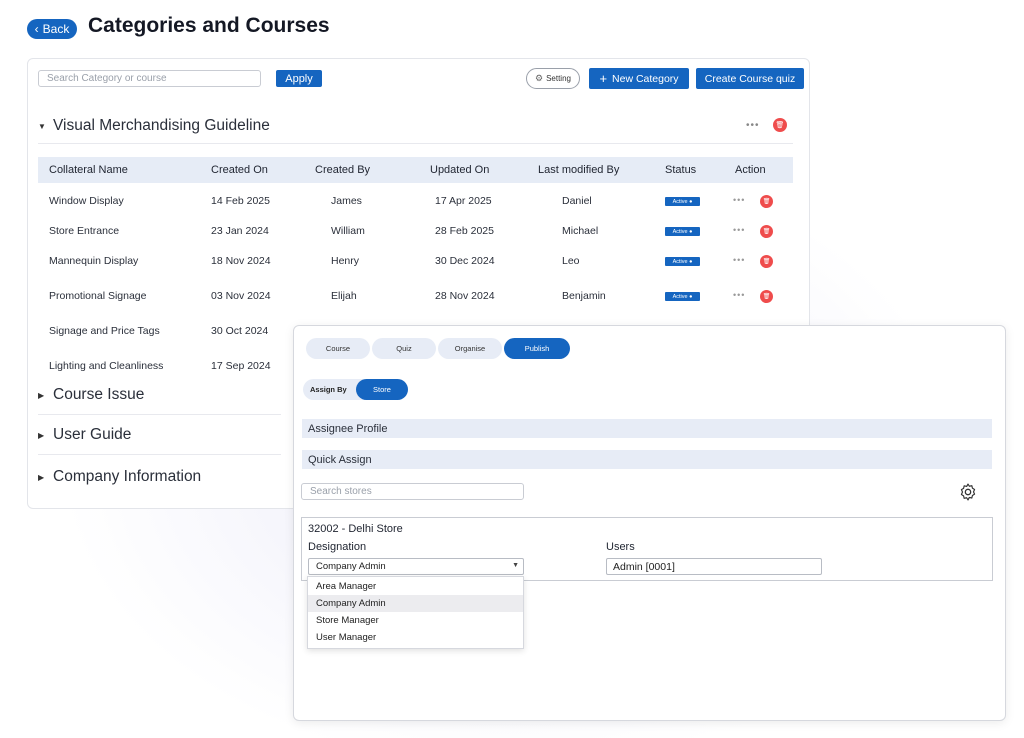 The image size is (1024, 738). I want to click on column-header: Last modified By, so click(579, 170).